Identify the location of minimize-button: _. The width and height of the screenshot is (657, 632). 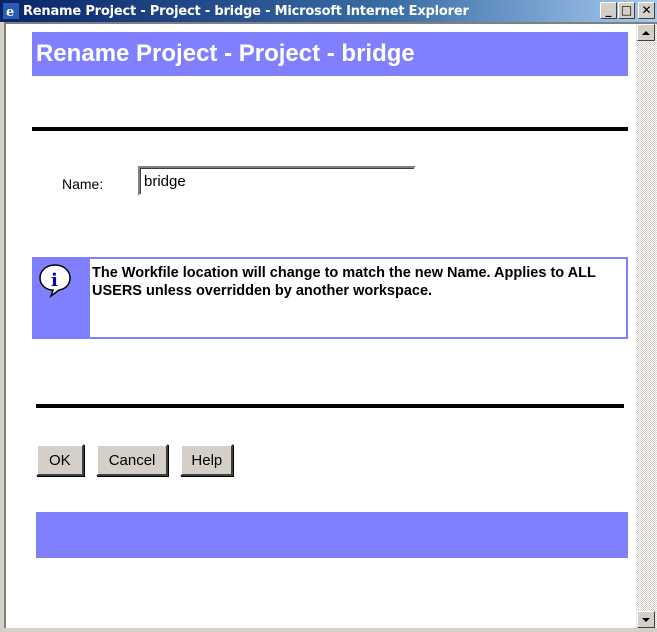
(608, 10).